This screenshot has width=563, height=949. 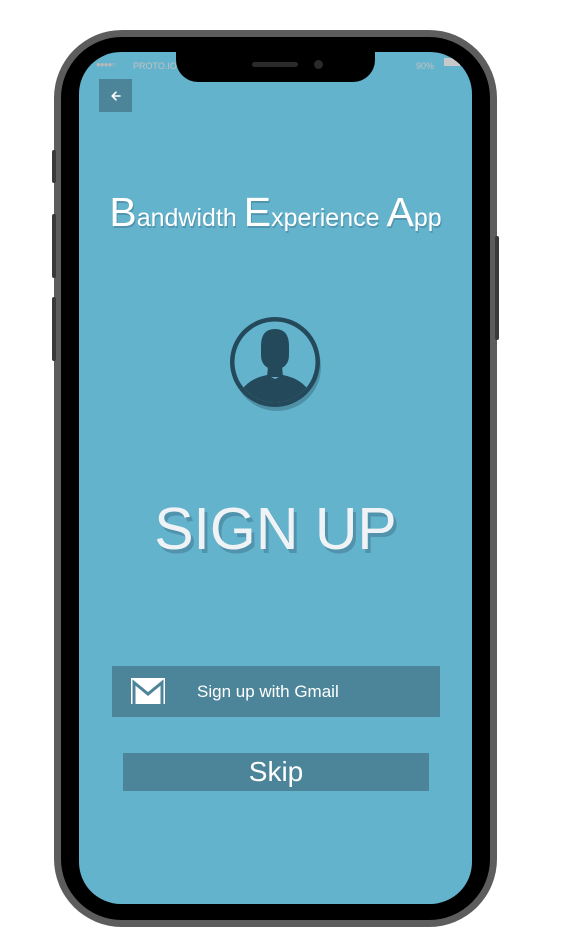 What do you see at coordinates (427, 218) in the screenshot?
I see `app-title-word-3-rest: pp` at bounding box center [427, 218].